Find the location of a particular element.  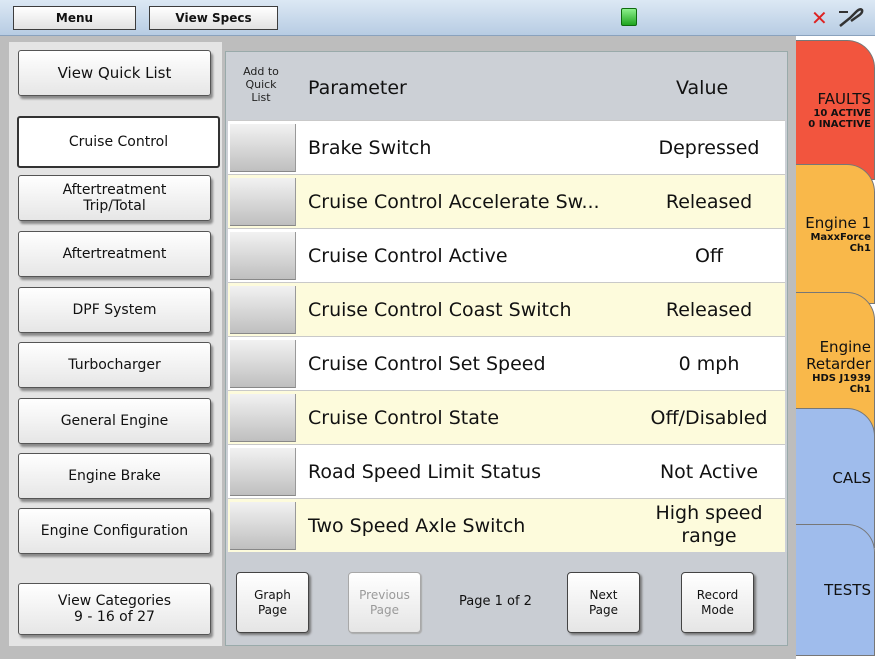

view-categories-button: View Categories 9 - 16 of 27 is located at coordinates (114, 609).